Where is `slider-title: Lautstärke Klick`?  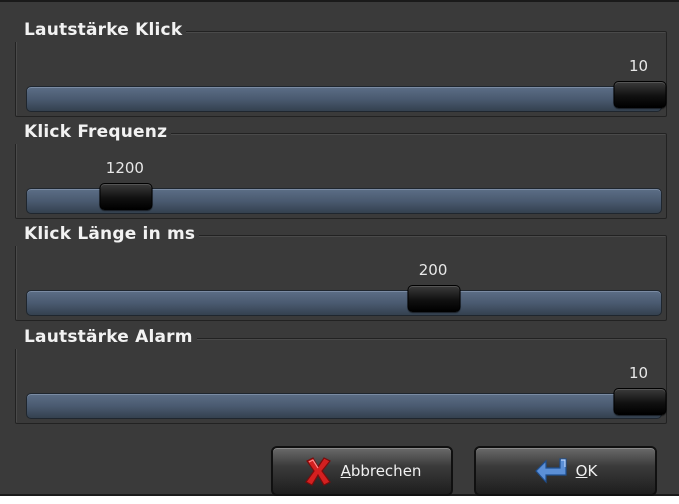
slider-title: Lautstärke Klick is located at coordinates (100, 30).